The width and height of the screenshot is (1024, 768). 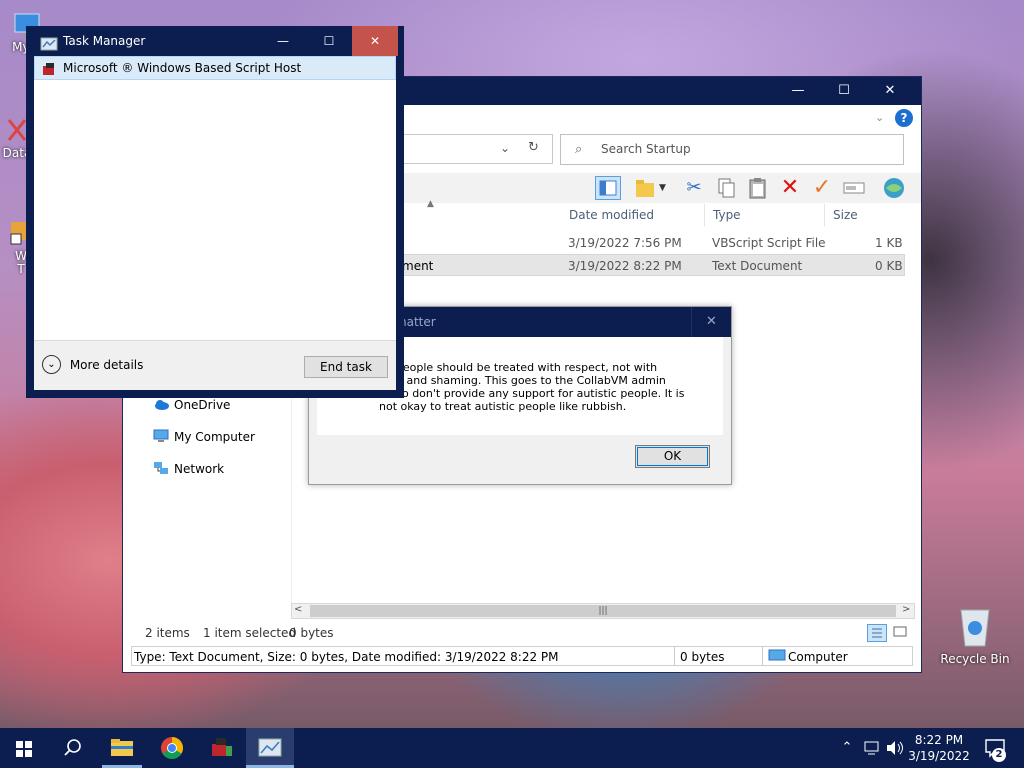 What do you see at coordinates (417, 322) in the screenshot?
I see `dialog-title: natter` at bounding box center [417, 322].